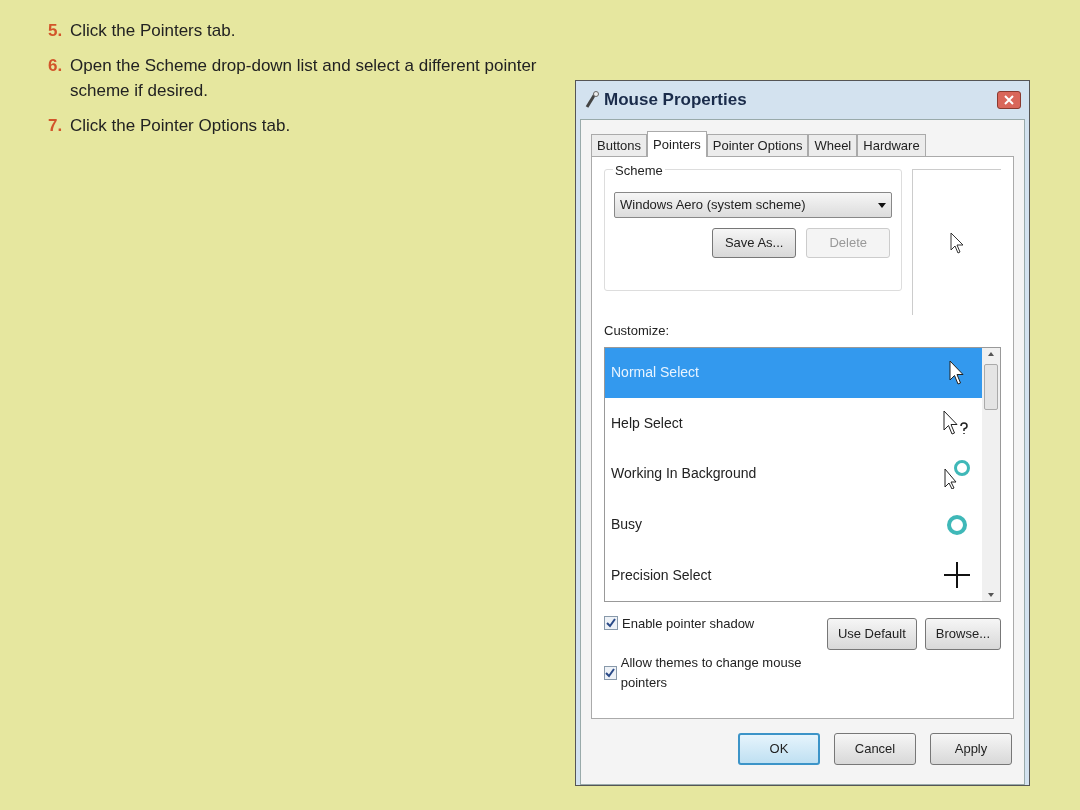 The image size is (1080, 810). Describe the element at coordinates (56, 66) in the screenshot. I see `step-number: 6.` at that location.